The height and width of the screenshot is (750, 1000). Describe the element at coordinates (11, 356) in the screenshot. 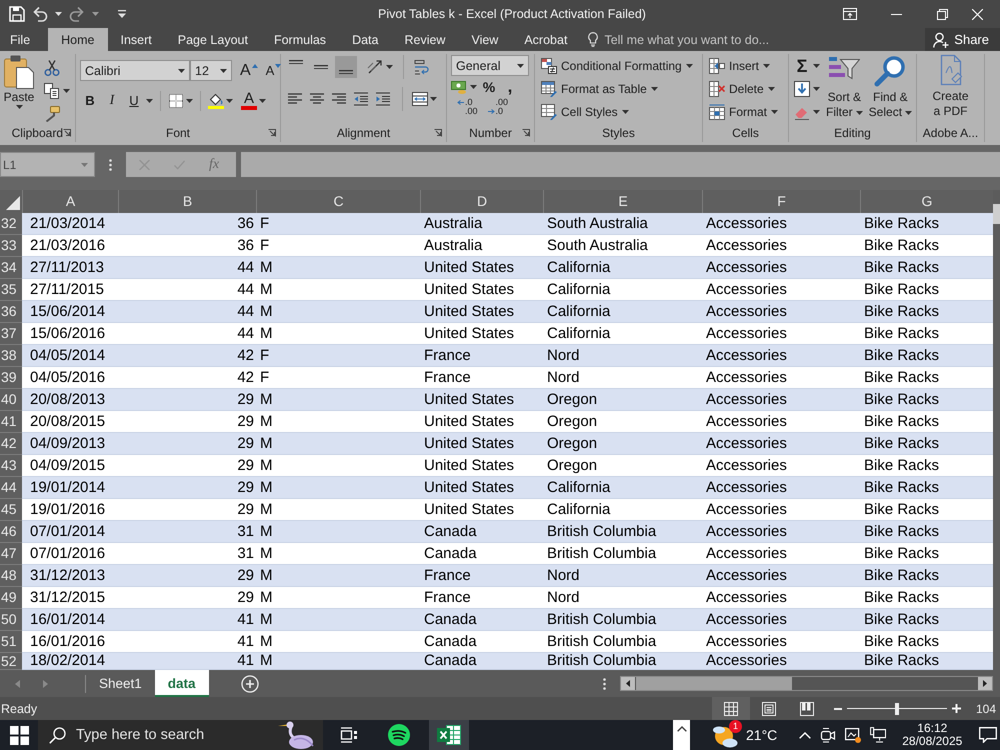

I see `row-header: 38` at that location.